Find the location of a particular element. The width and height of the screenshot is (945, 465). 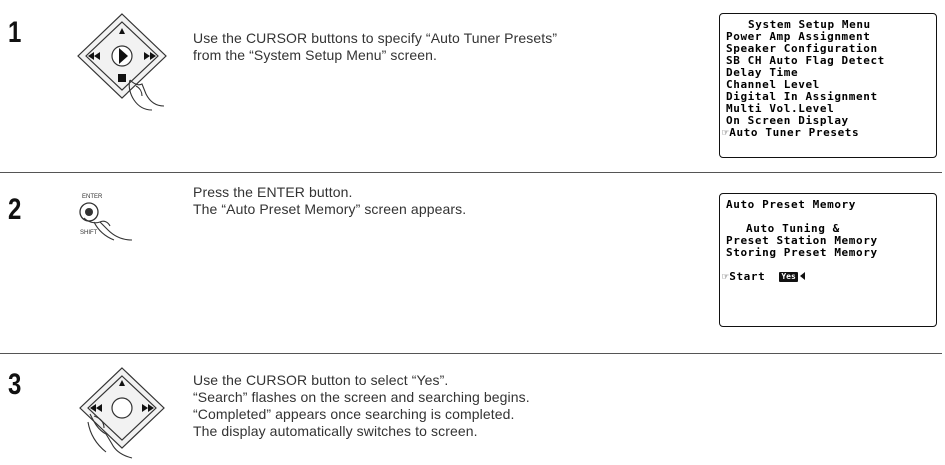

screen-title: Auto Preset Memory is located at coordinates (791, 204).